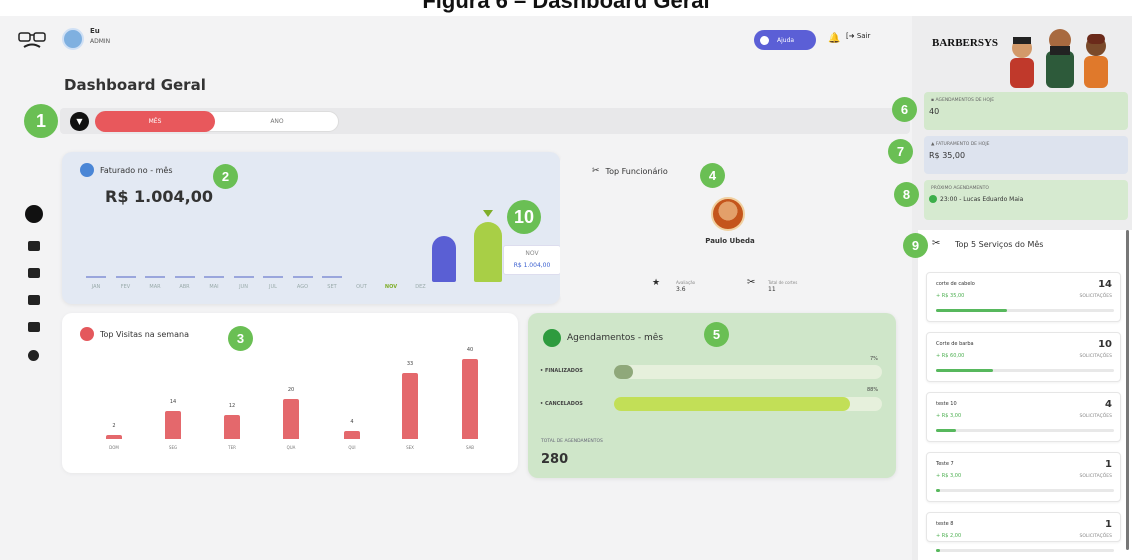 This screenshot has width=1132, height=560. I want to click on logout-button: [➜ Sair, so click(858, 36).